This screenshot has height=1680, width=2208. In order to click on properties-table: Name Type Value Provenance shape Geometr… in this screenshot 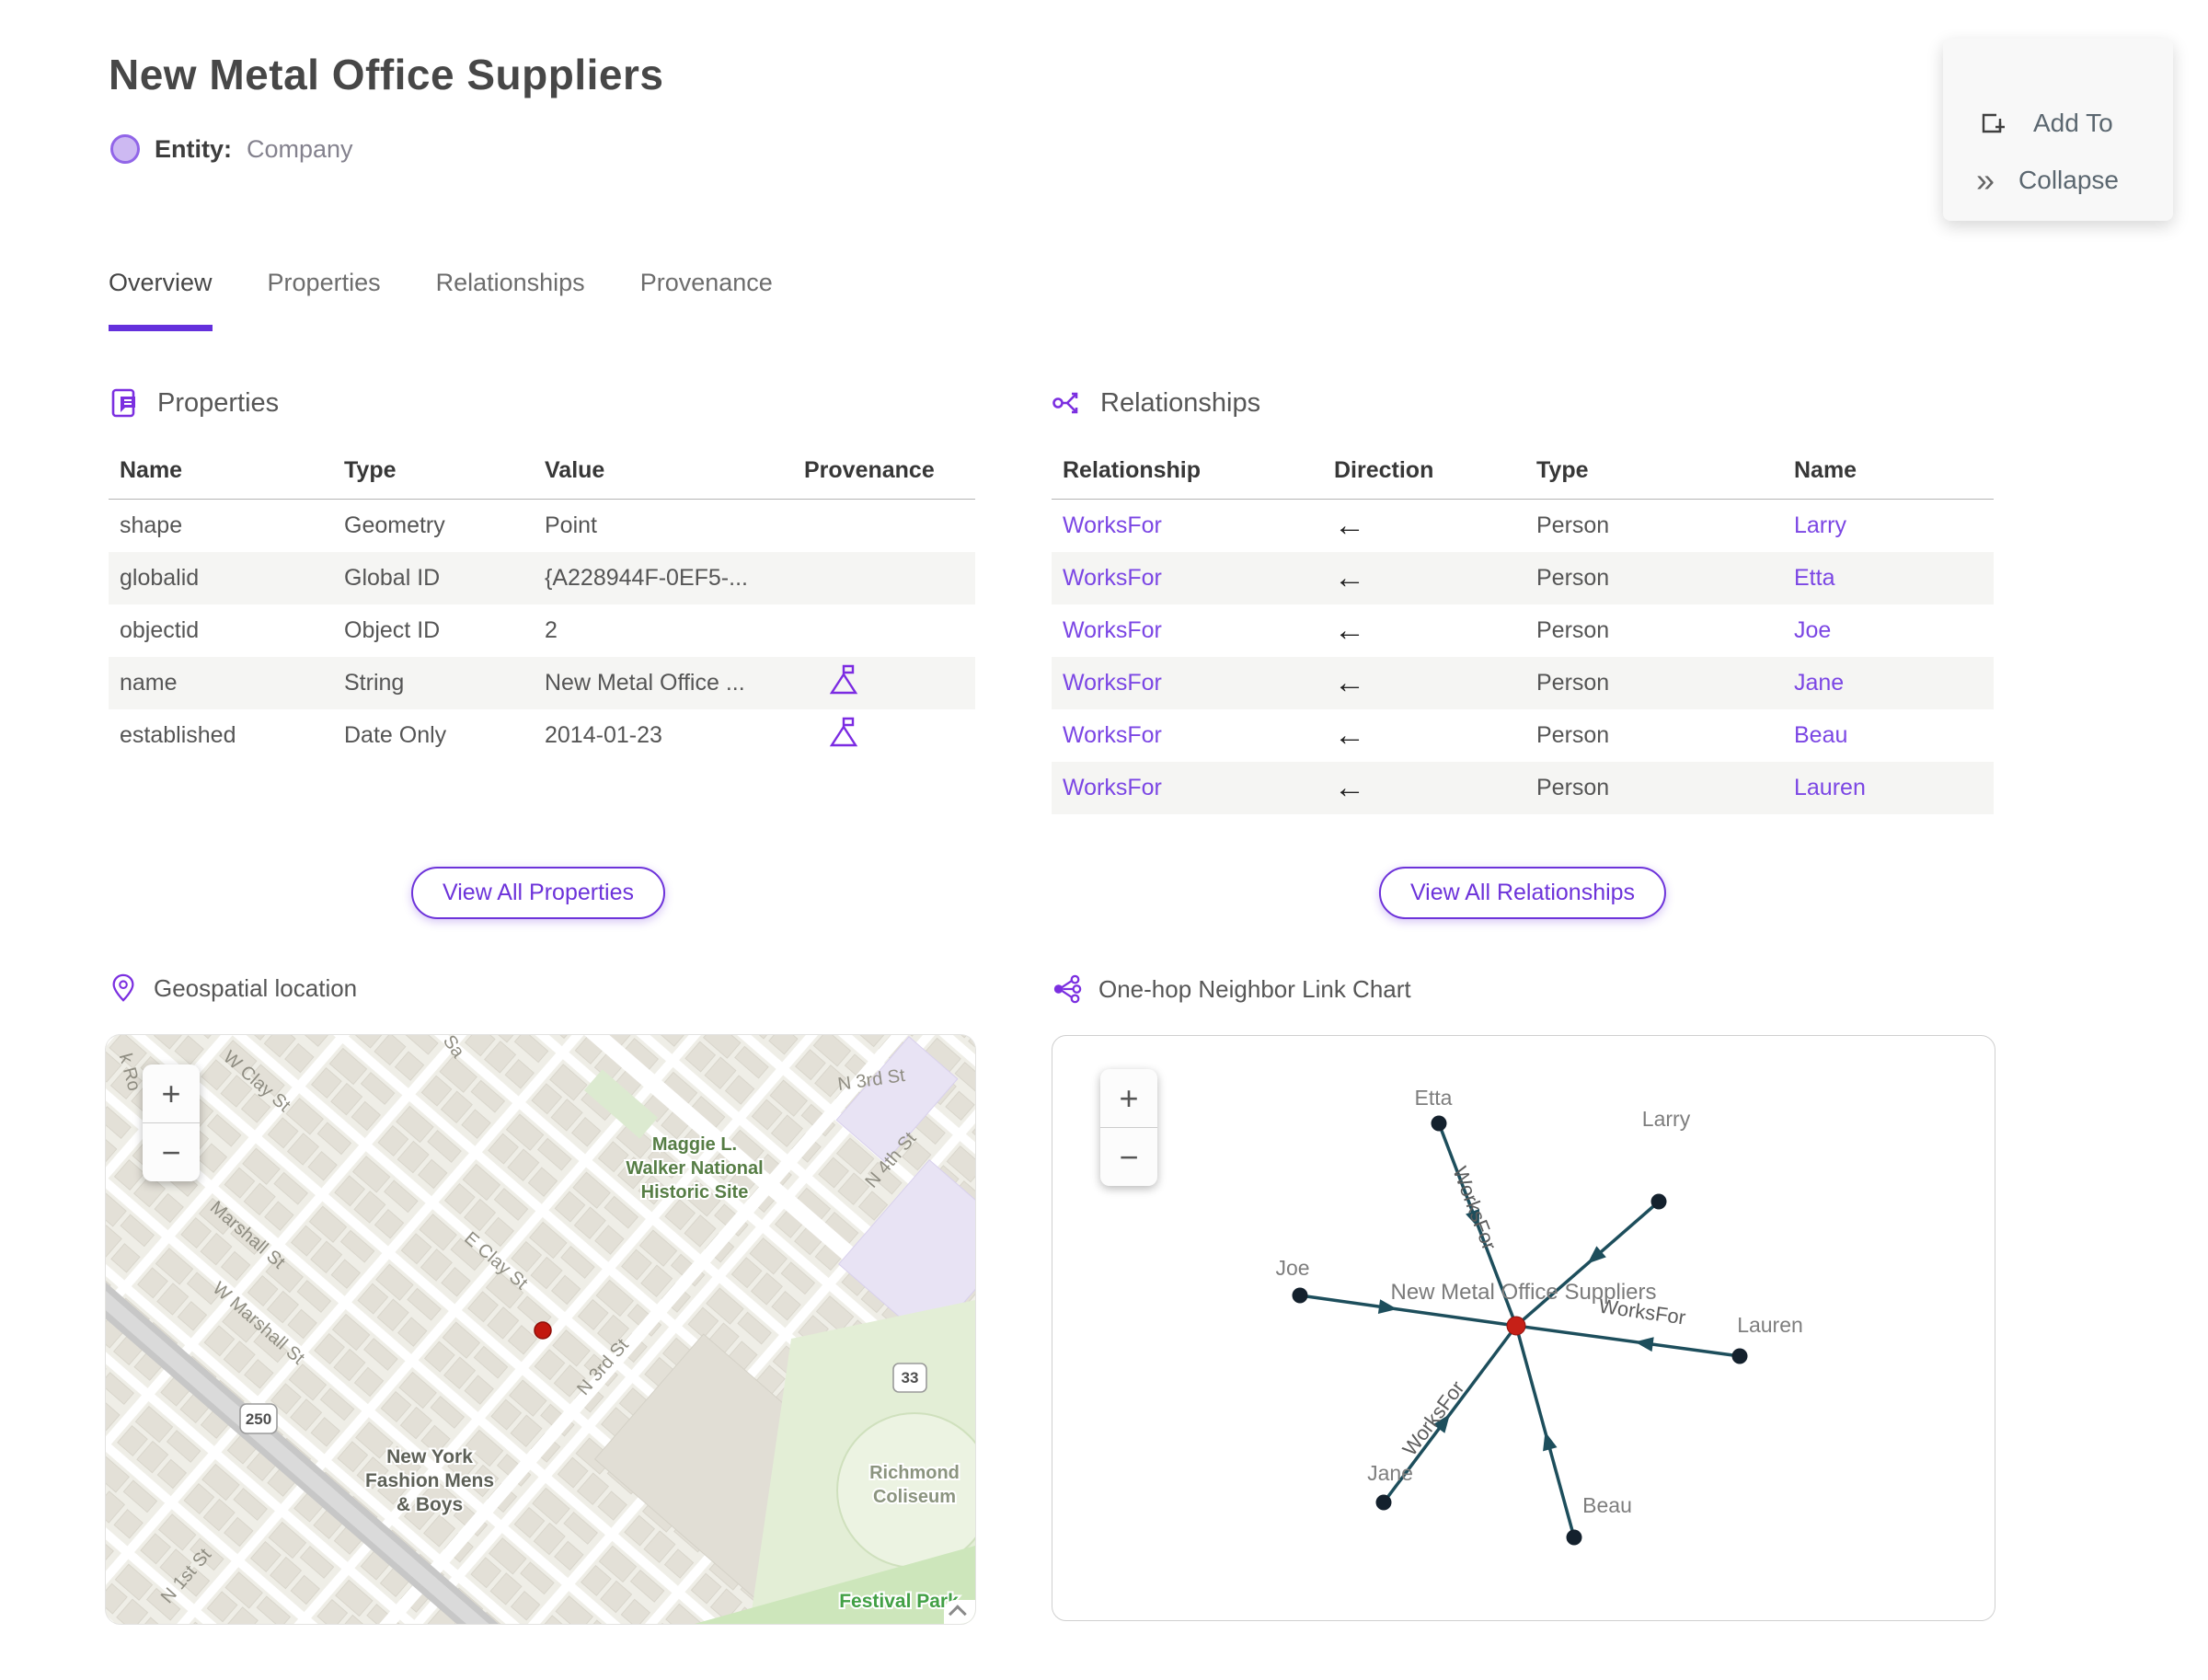, I will do `click(542, 602)`.